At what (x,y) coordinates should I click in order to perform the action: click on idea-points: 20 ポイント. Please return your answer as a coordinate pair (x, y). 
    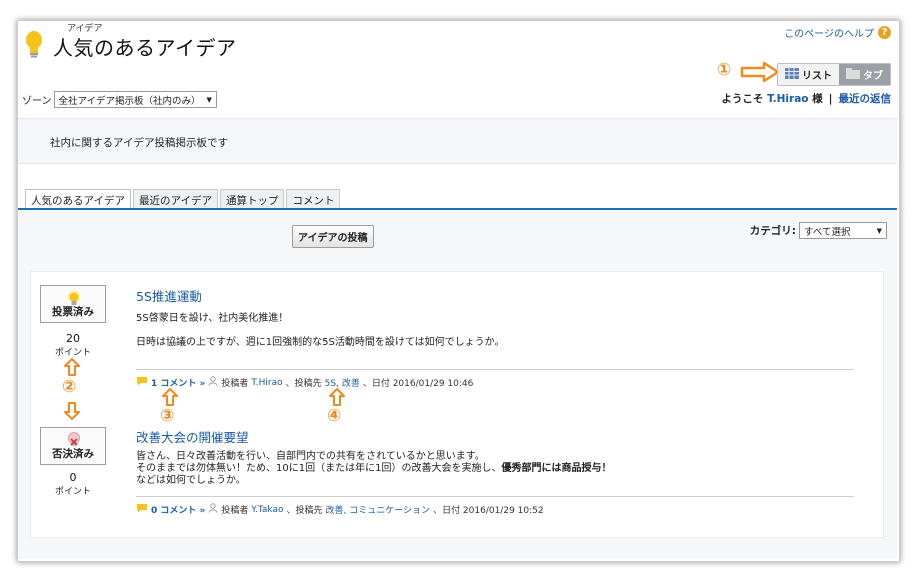
    Looking at the image, I should click on (73, 345).